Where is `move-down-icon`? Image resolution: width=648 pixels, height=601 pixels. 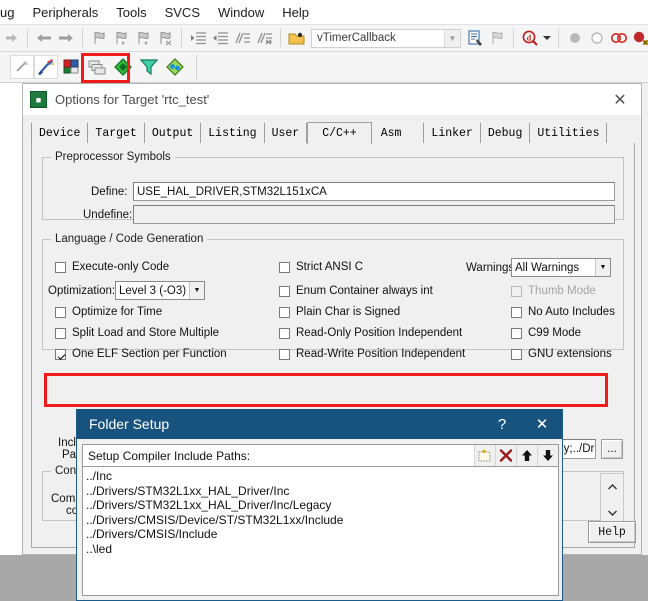 move-down-icon is located at coordinates (547, 455).